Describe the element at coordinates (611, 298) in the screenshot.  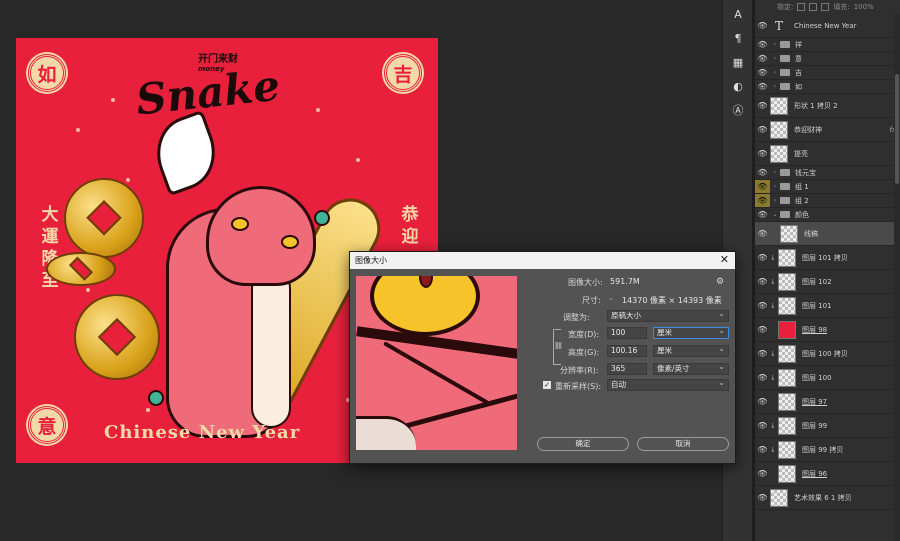
I see `chevron-down-icon: ⌄` at that location.